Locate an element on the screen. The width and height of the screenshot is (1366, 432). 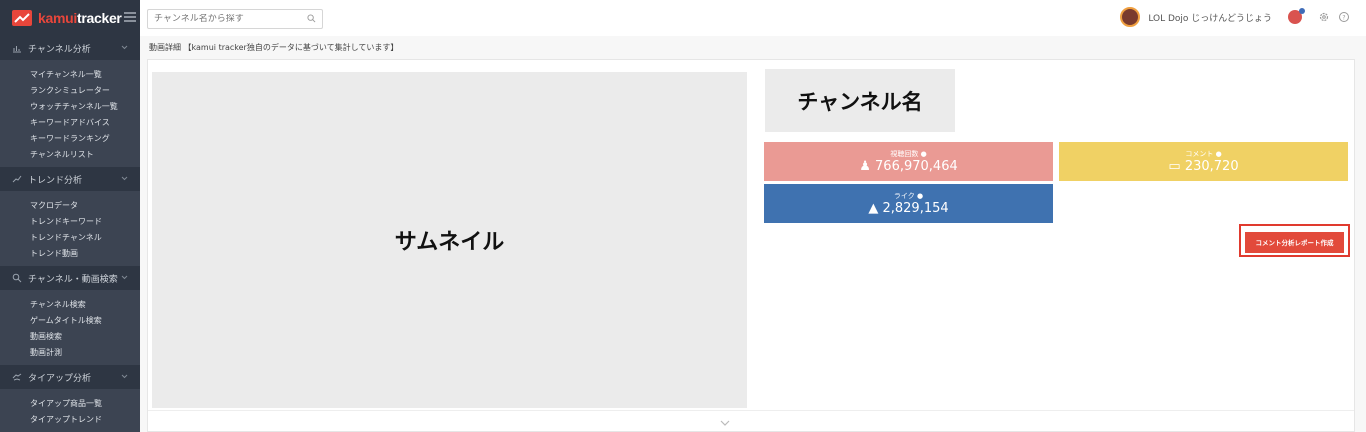
comment-report-button: コメント分析レポート作成 is located at coordinates (1294, 242).